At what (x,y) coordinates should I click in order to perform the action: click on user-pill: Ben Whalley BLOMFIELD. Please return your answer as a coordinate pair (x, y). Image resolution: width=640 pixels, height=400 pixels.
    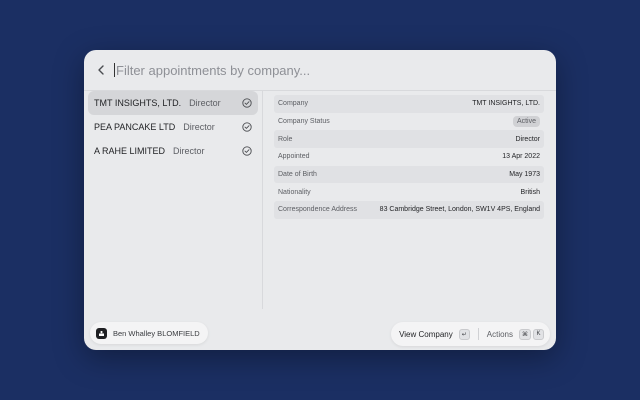
    Looking at the image, I should click on (149, 333).